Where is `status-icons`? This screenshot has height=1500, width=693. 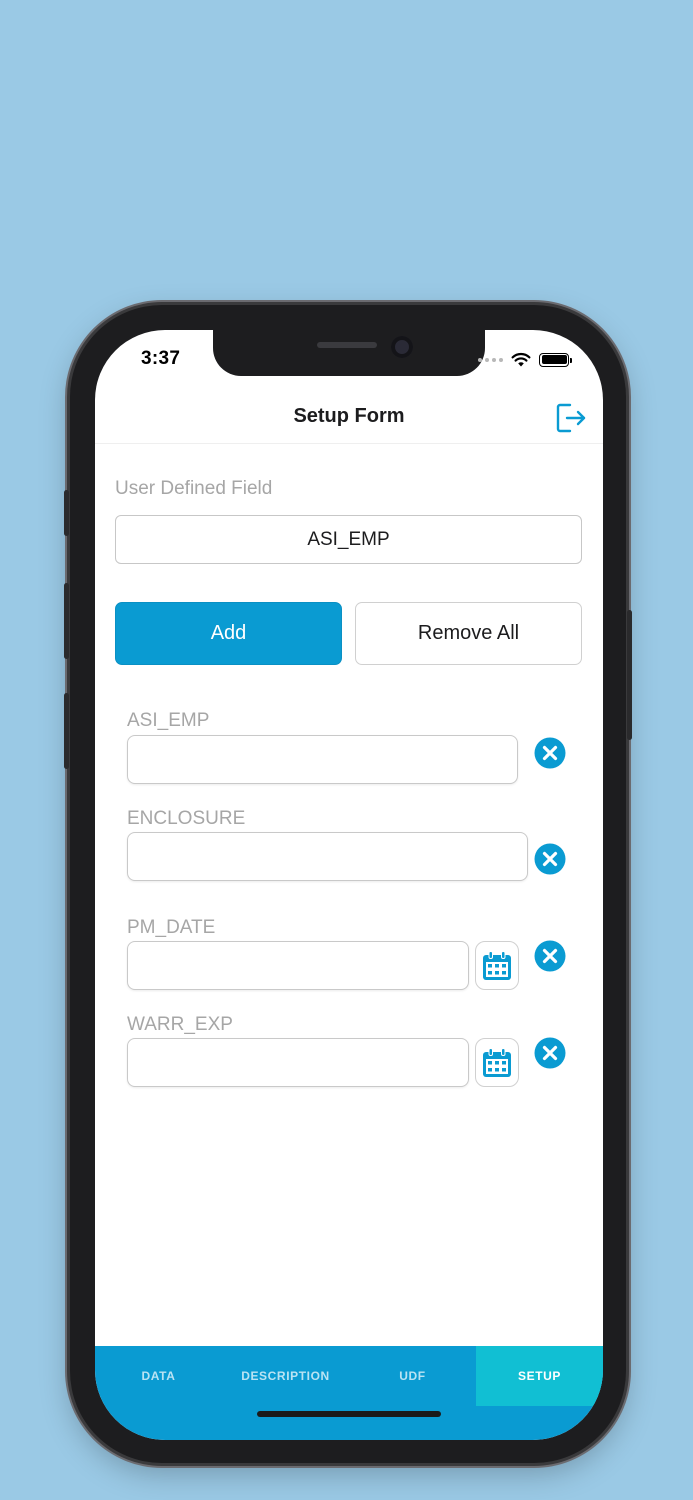
status-icons is located at coordinates (525, 359).